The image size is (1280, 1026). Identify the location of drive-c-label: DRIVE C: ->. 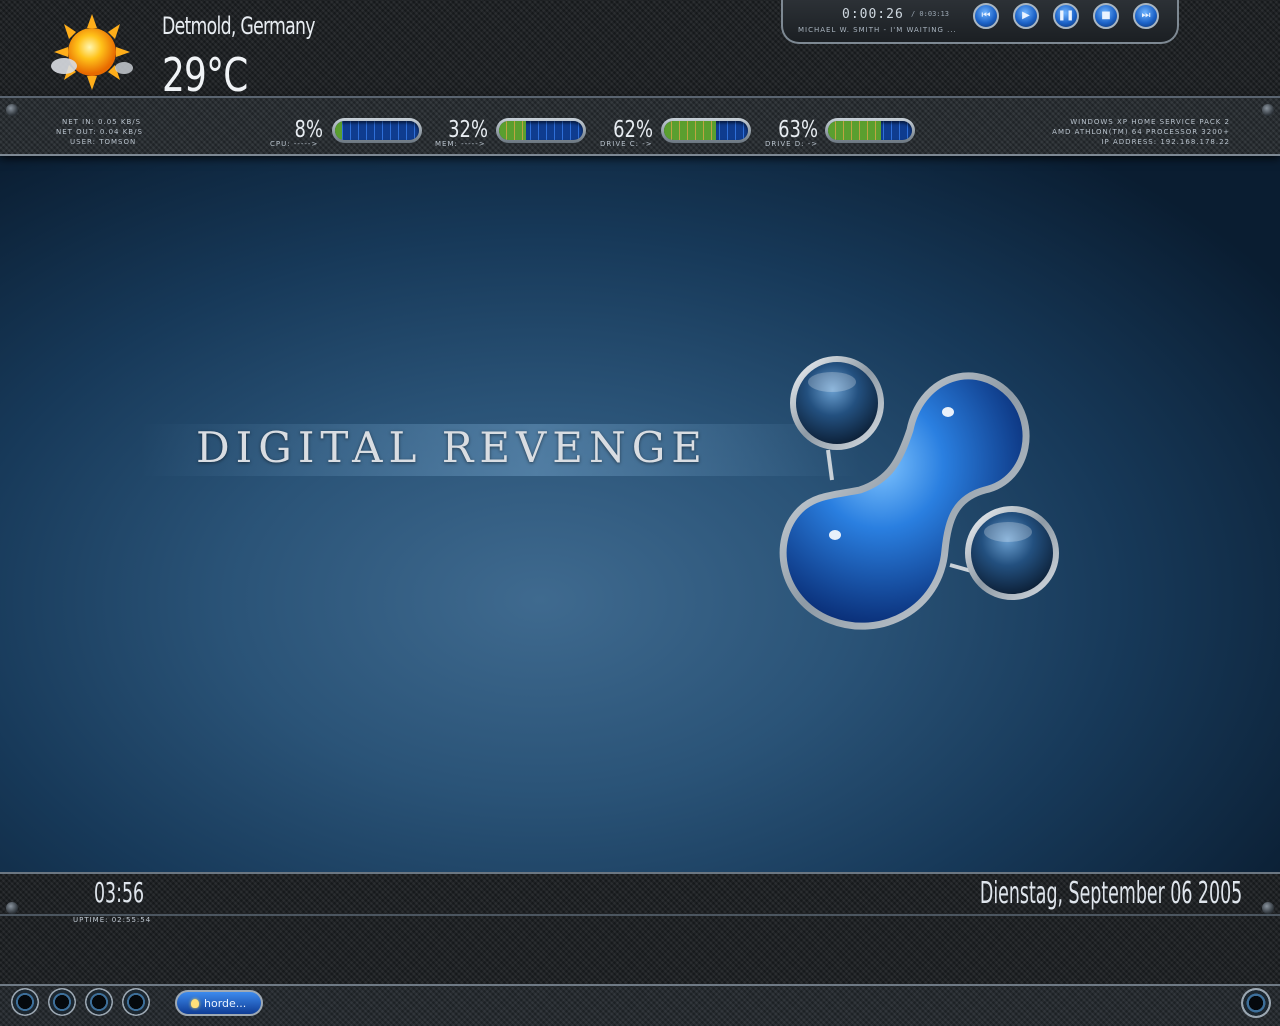
(626, 144).